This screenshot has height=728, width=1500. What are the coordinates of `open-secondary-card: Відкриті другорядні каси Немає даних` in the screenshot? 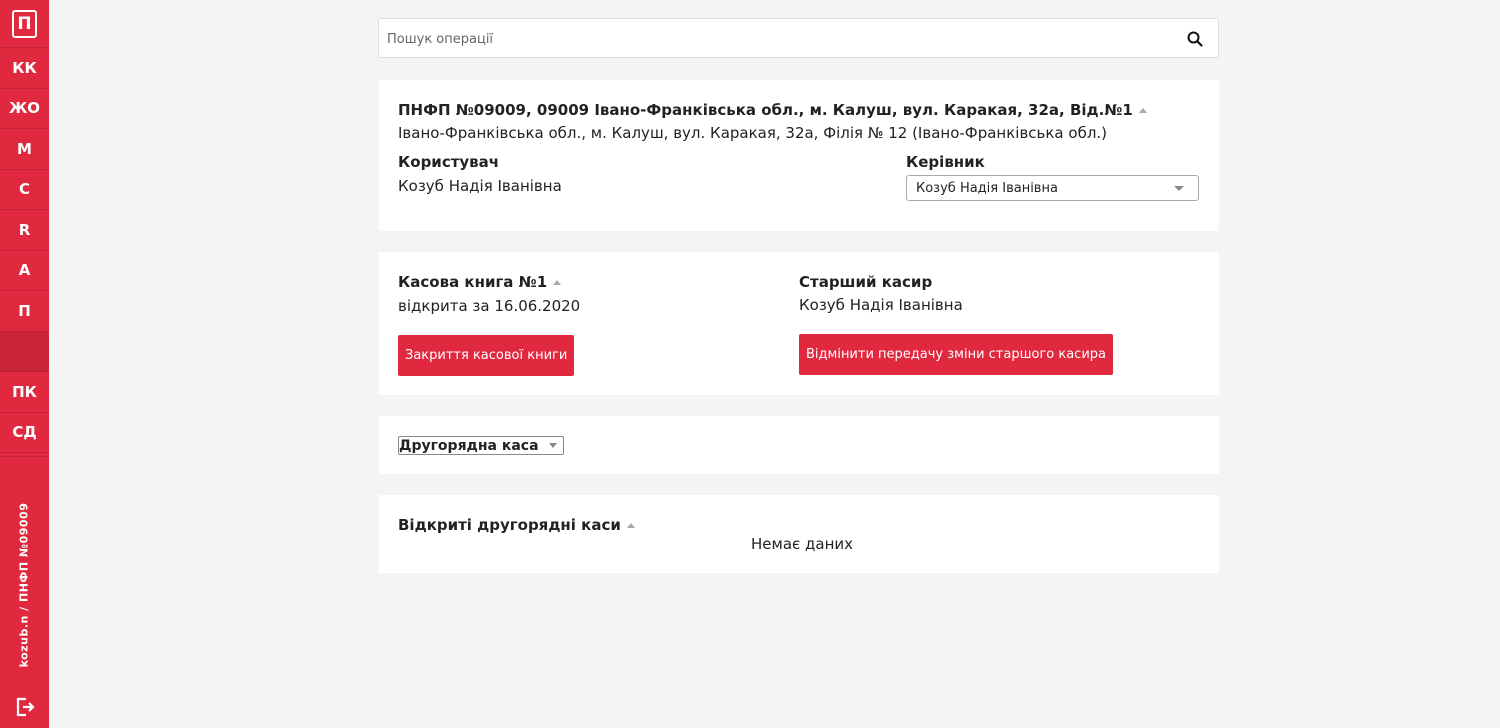 It's located at (799, 534).